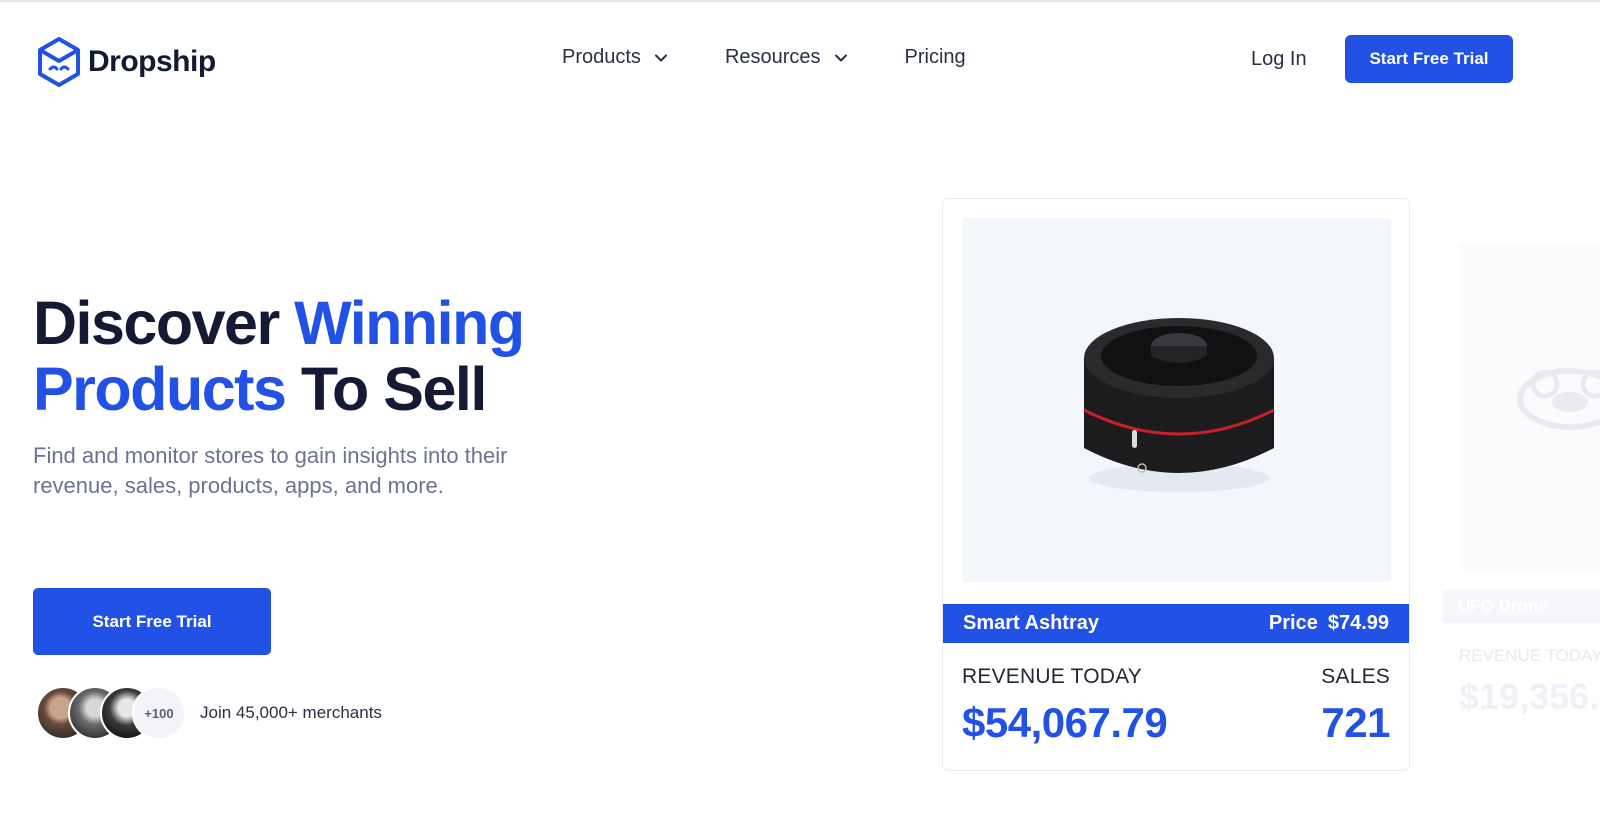 The image size is (1600, 820). I want to click on price-value: $74.99, so click(1358, 623).